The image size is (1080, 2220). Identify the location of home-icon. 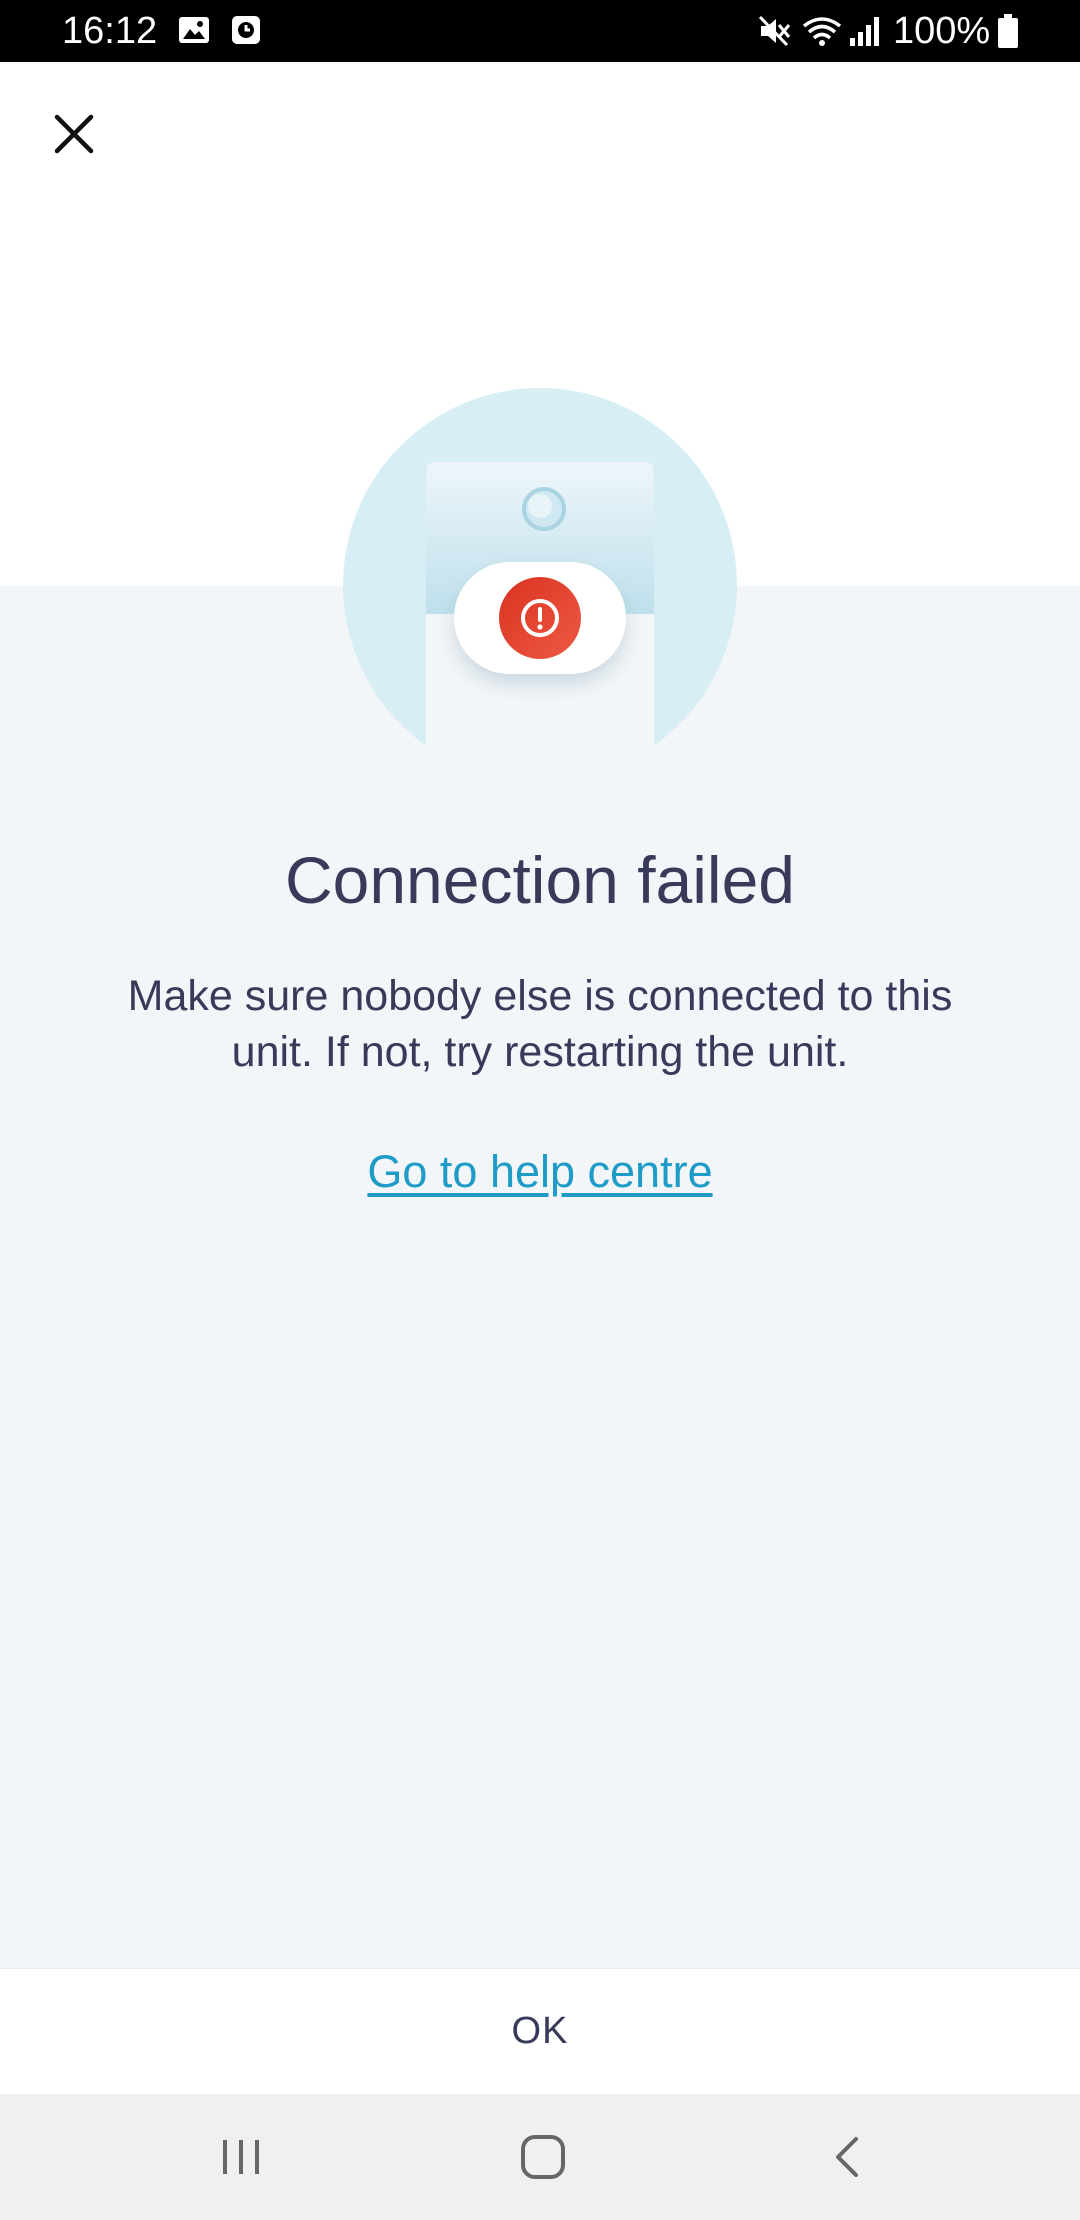
(543, 2157).